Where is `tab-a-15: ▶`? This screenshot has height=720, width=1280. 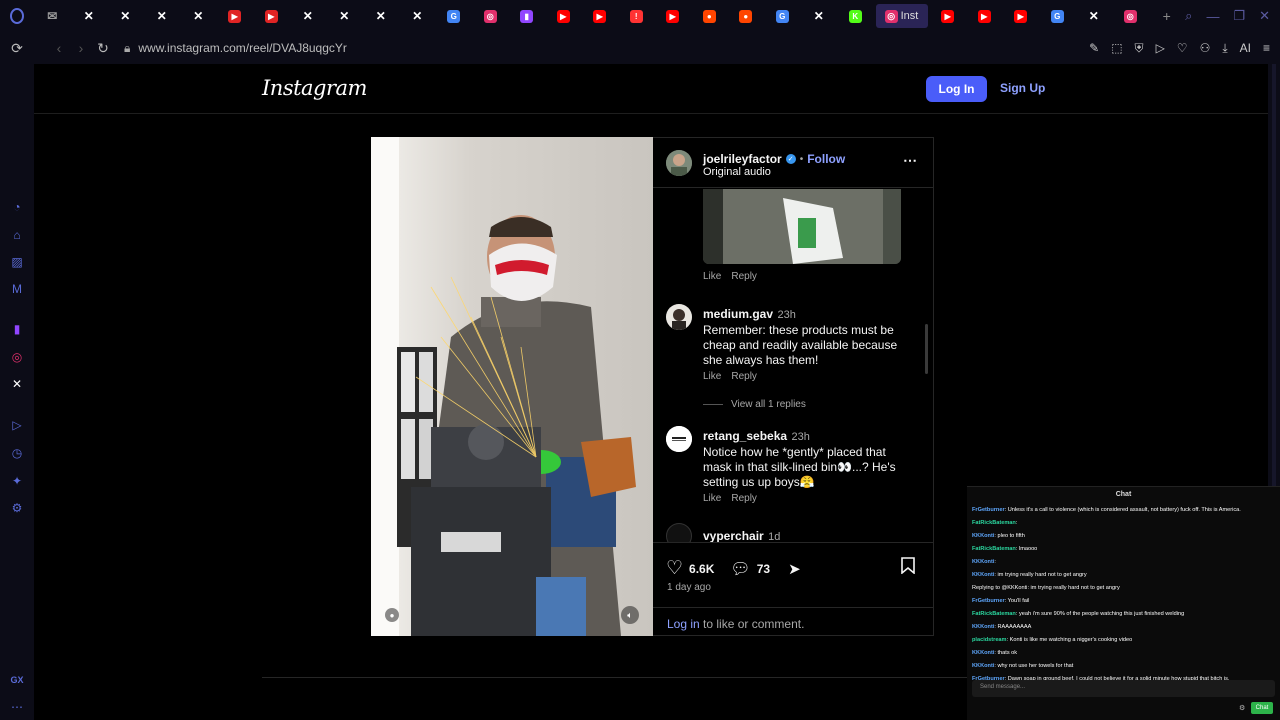 tab-a-15: ▶ is located at coordinates (600, 16).